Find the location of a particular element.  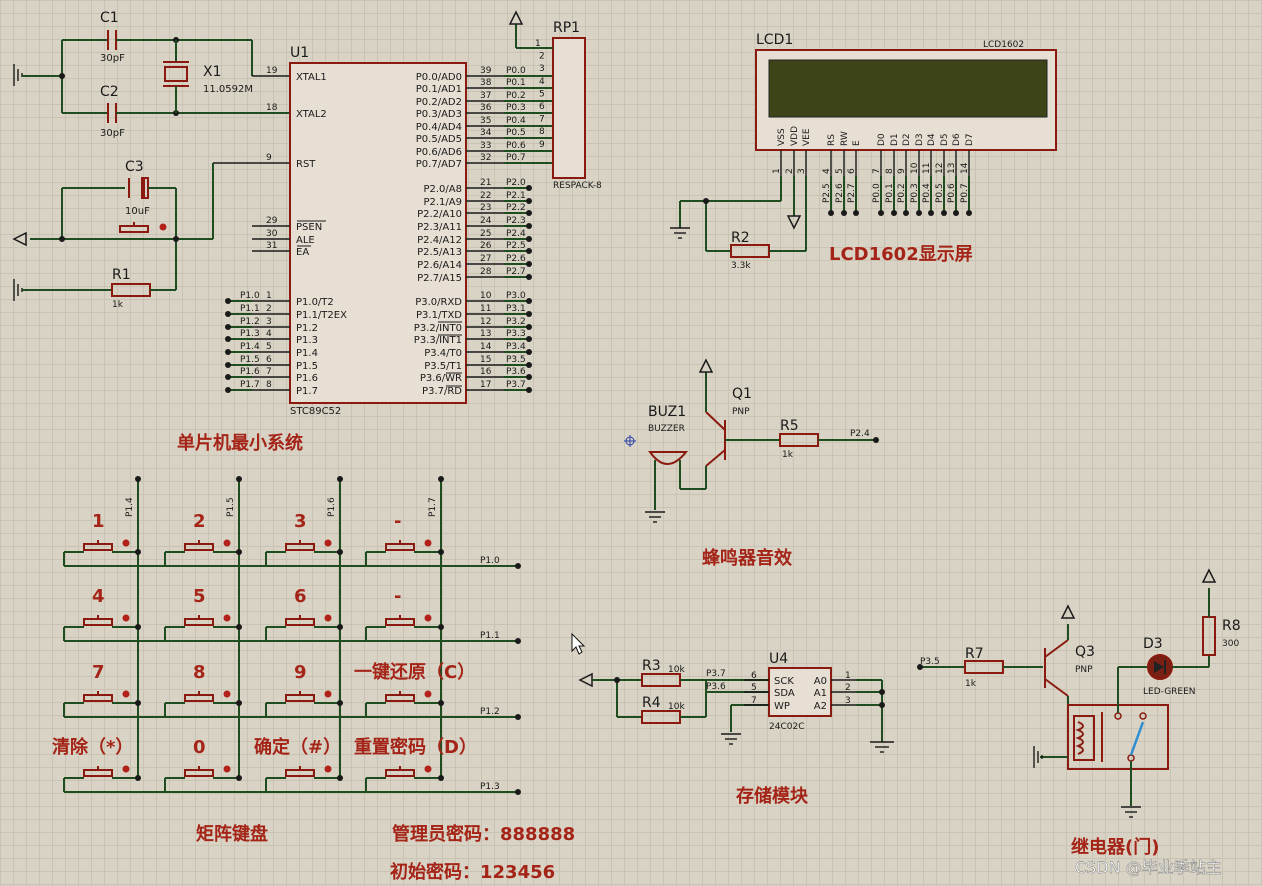

mcu-net-label: P3.4 is located at coordinates (516, 347).